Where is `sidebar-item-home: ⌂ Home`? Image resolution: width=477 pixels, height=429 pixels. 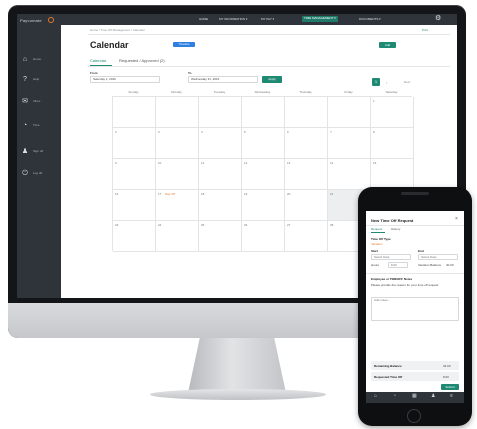
sidebar-item-home: ⌂ Home is located at coordinates (40, 59).